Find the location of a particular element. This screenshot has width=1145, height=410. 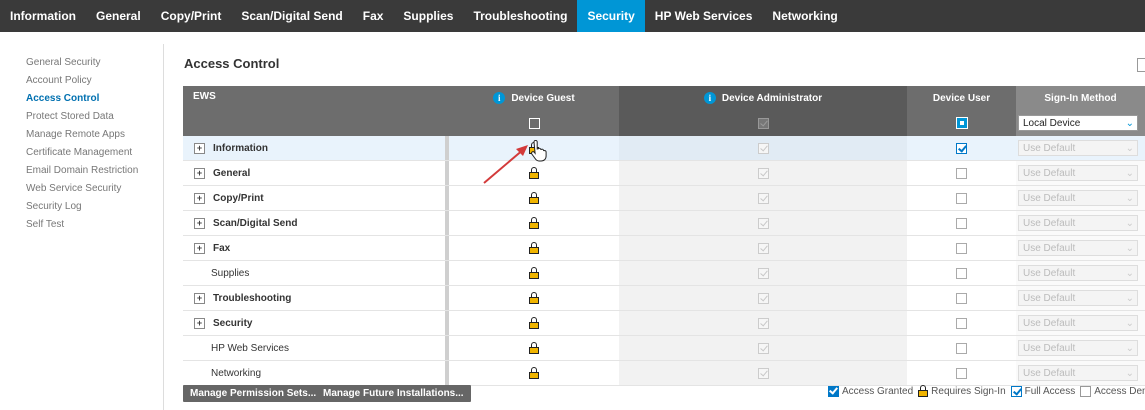

nav-tab-fax: Fax is located at coordinates (373, 16).